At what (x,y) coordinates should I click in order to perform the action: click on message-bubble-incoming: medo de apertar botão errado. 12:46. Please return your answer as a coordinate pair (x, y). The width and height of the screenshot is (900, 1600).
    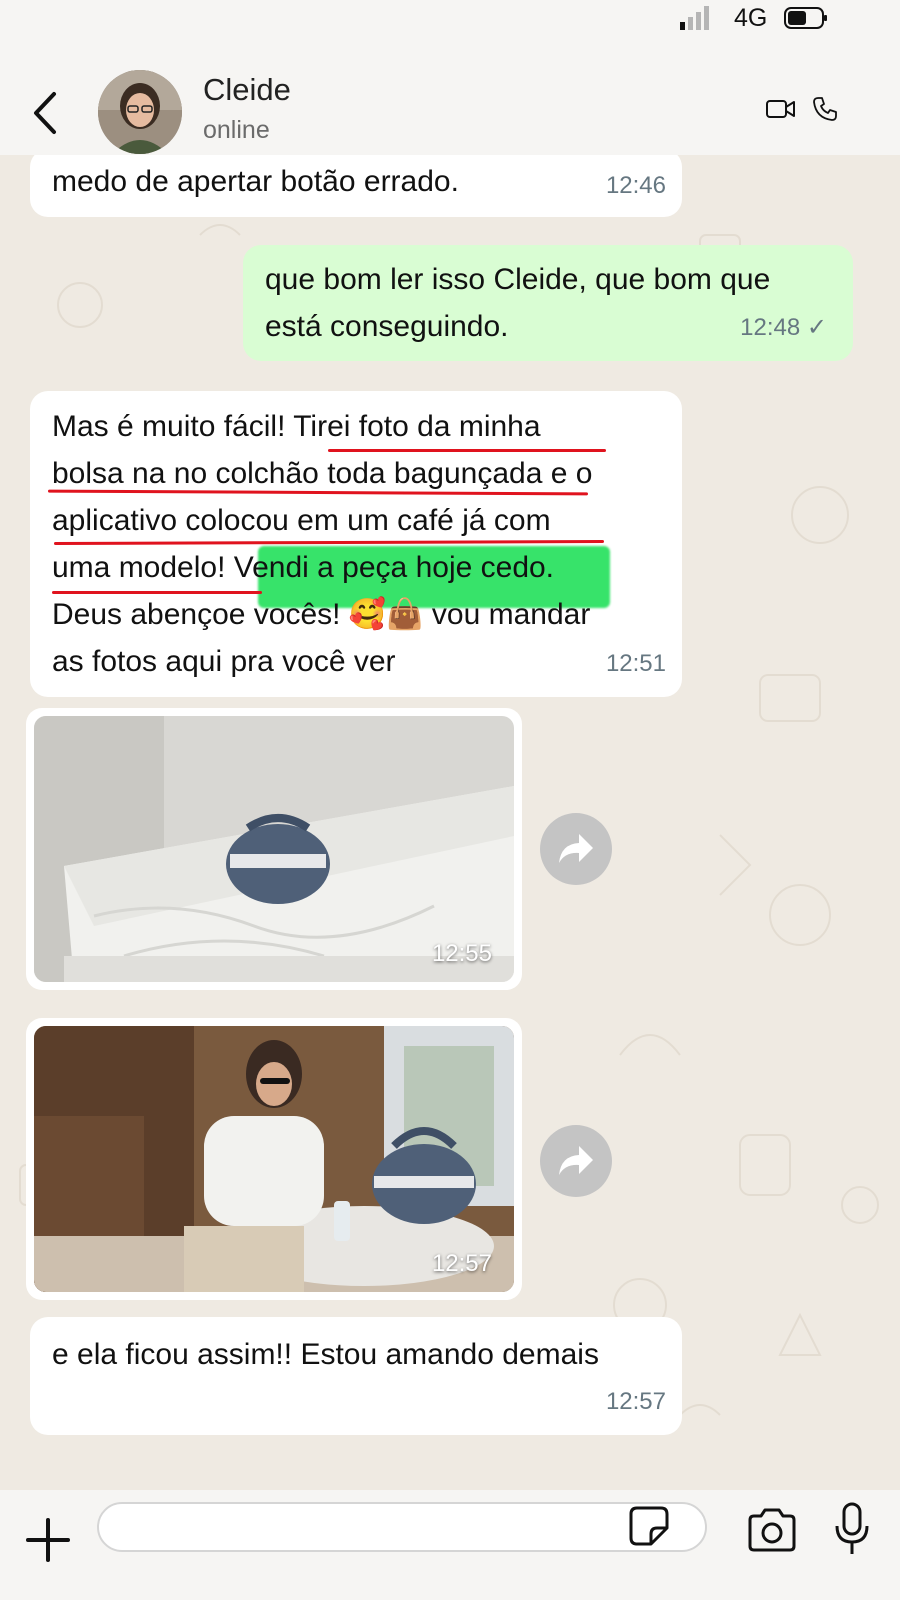
    Looking at the image, I should click on (356, 186).